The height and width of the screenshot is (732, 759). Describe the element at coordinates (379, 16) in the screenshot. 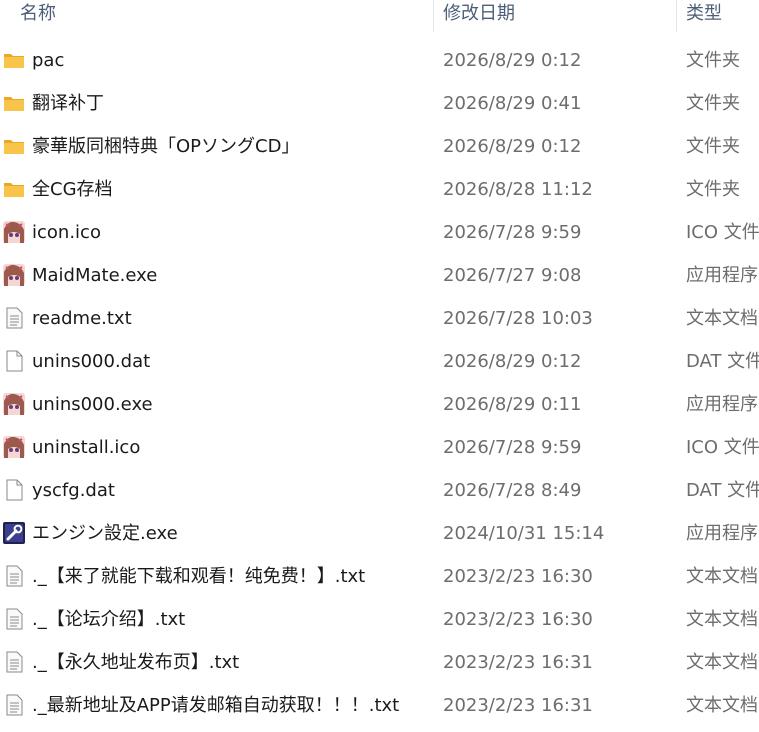

I see `column-header-bar: 名称 修改日期 类型` at that location.